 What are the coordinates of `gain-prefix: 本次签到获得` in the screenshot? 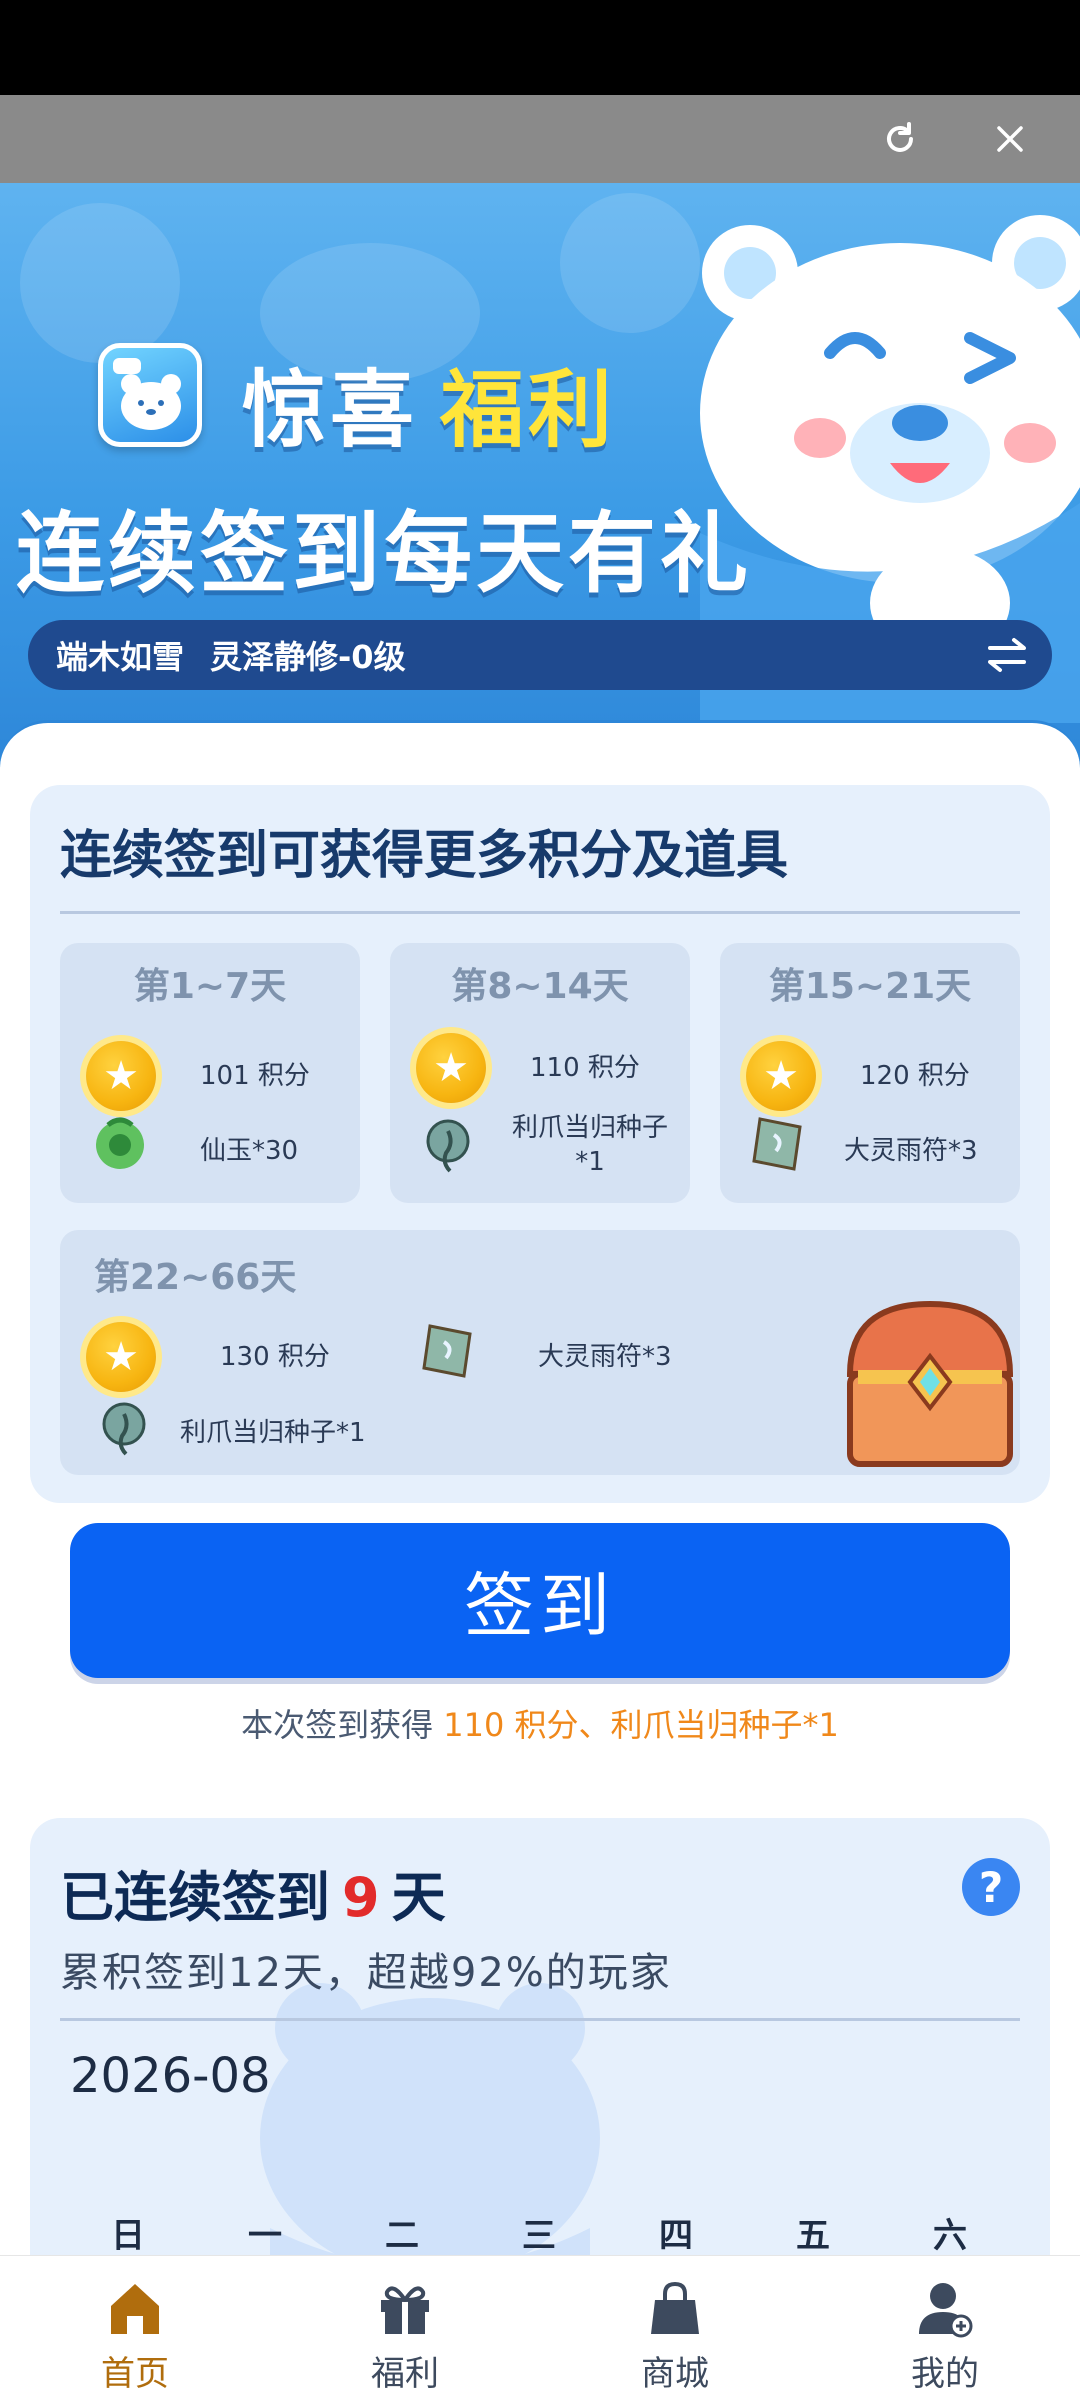 It's located at (337, 1725).